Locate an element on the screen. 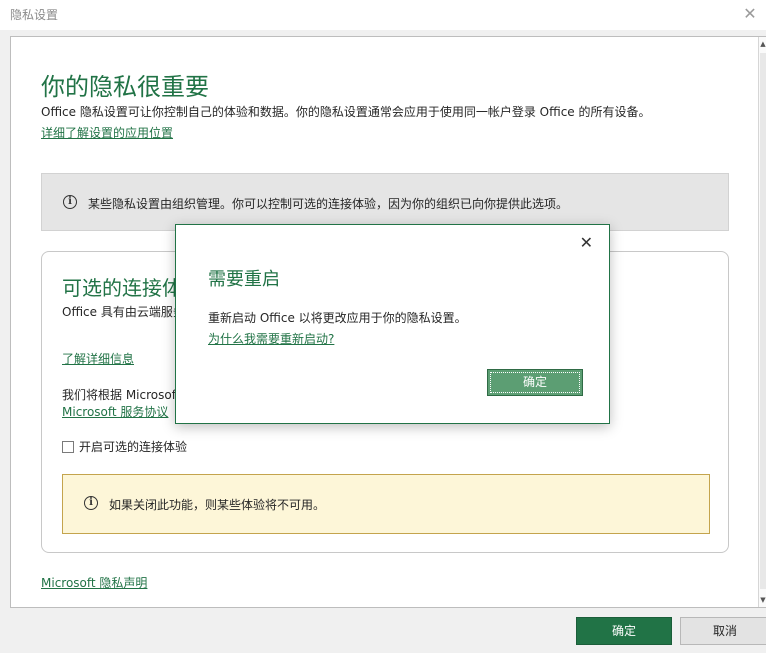 Image resolution: width=766 pixels, height=653 pixels. window-titlebar: 隐私设置 ✕ is located at coordinates (383, 15).